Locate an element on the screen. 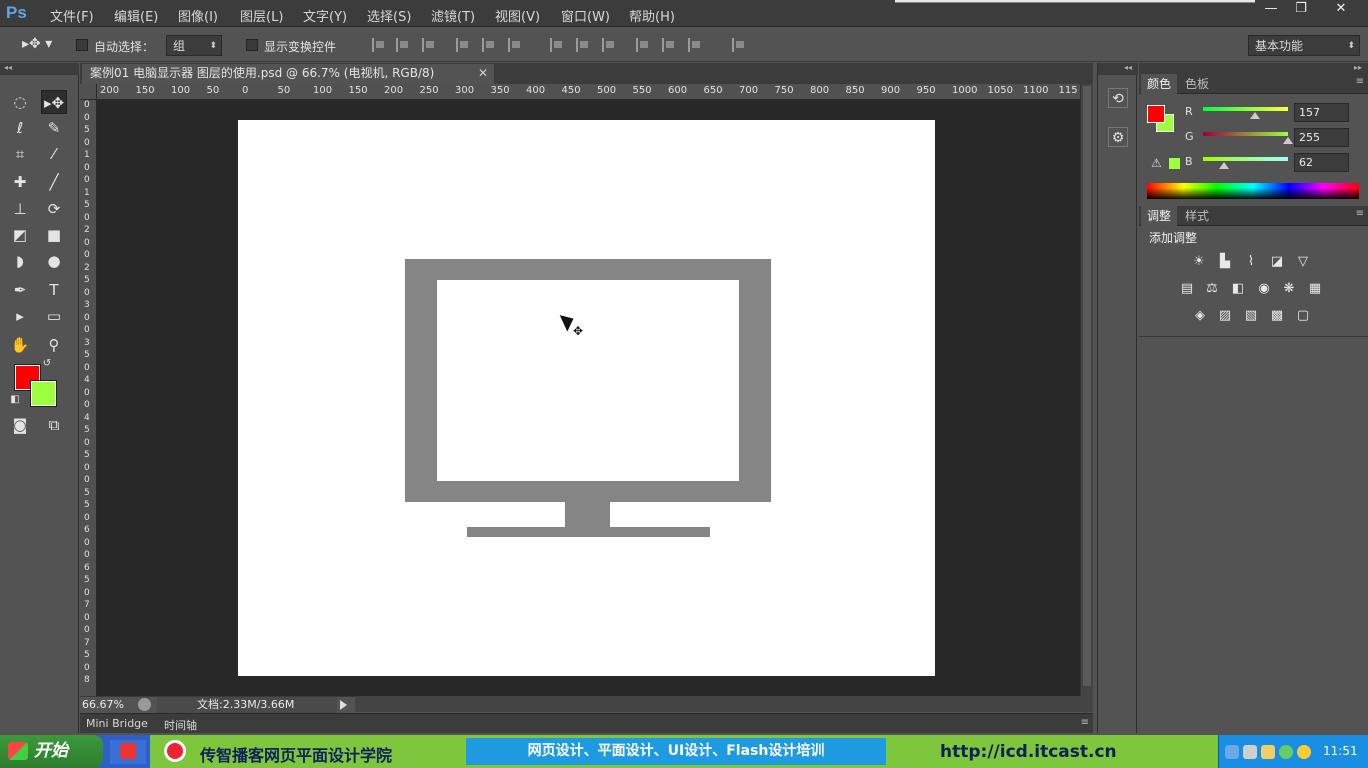  restore-button: ❐ is located at coordinates (1301, 10).